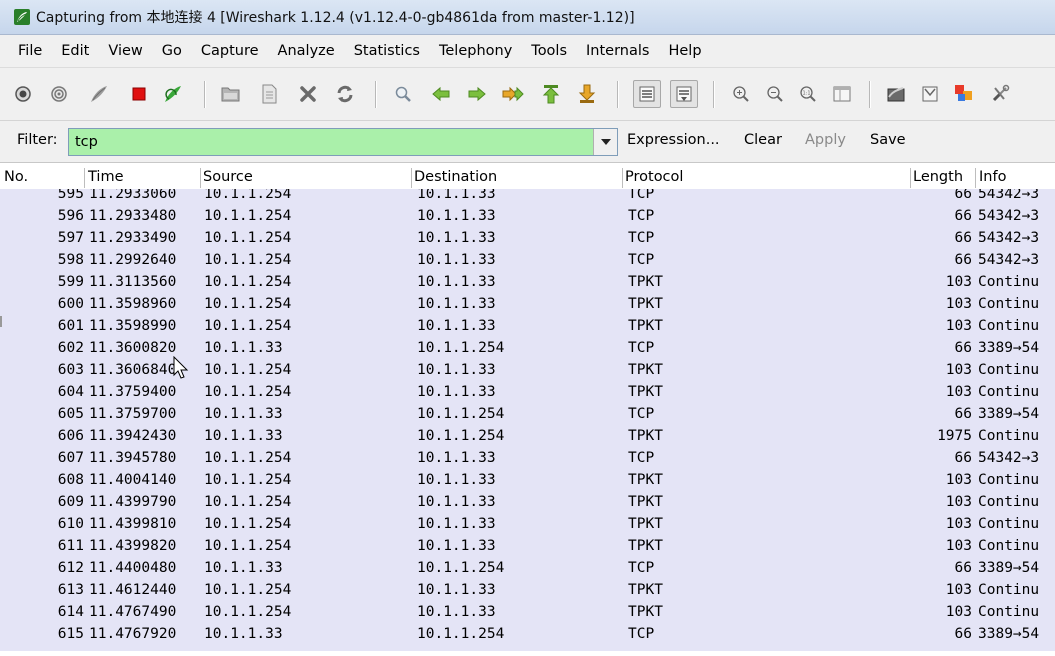 Image resolution: width=1055 pixels, height=656 pixels. Describe the element at coordinates (475, 51) in the screenshot. I see `menu-telephony: Telephony` at that location.